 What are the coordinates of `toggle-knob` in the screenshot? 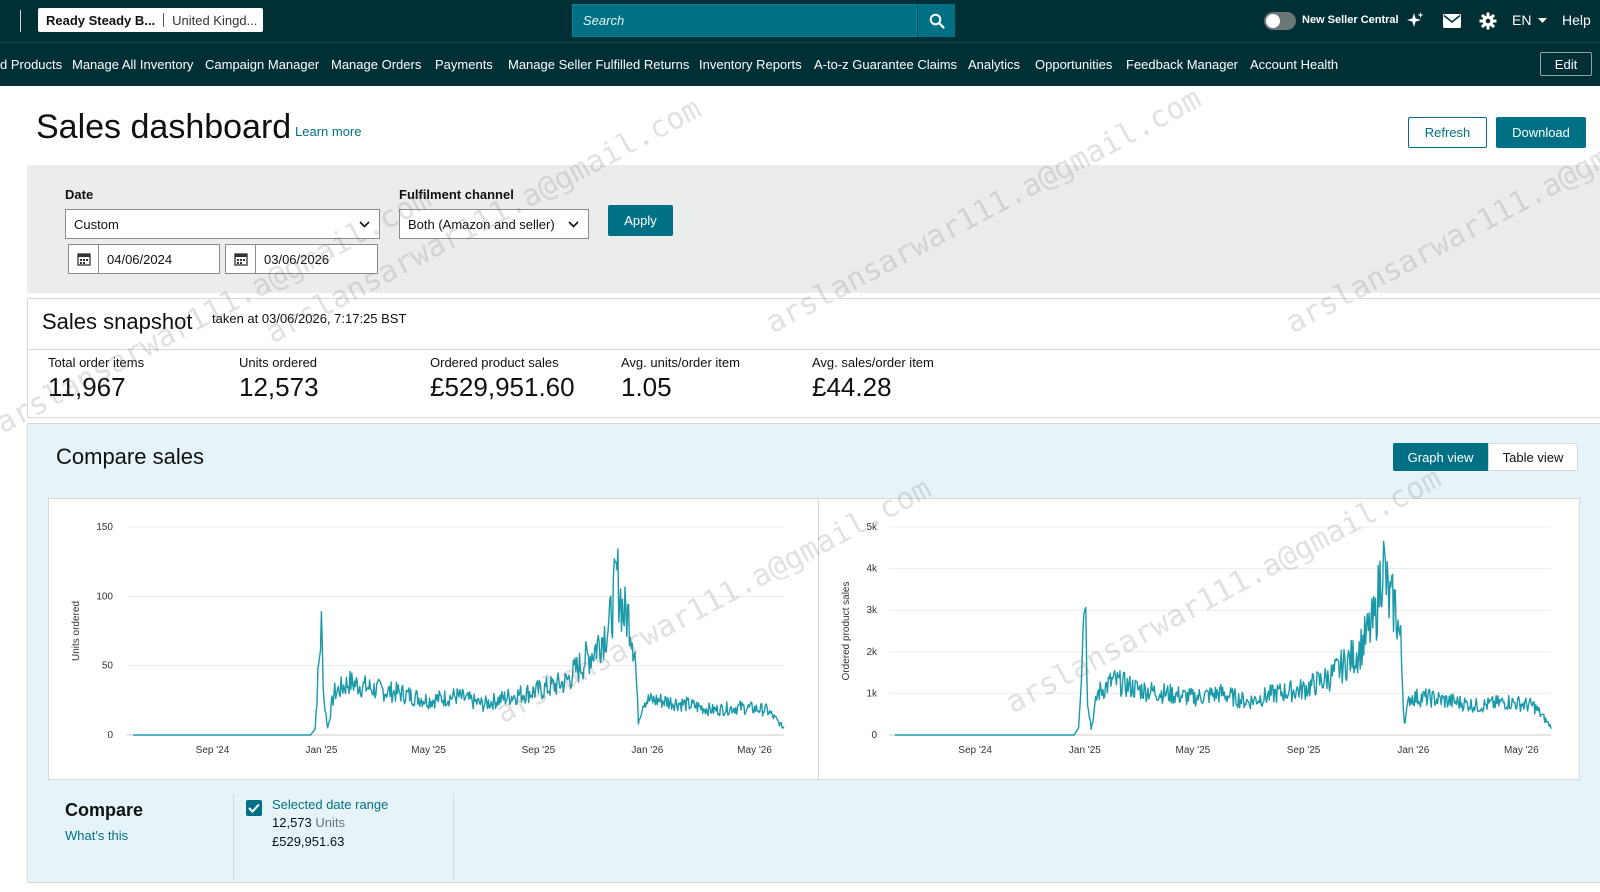 It's located at (1273, 21).